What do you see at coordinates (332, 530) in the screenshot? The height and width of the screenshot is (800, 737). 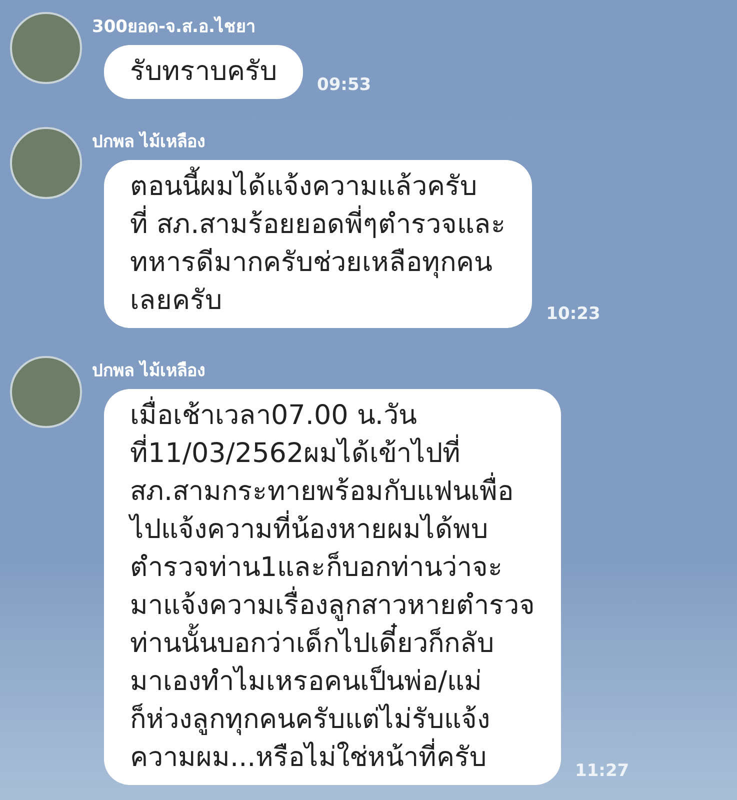 I see `message-text: ไปแจ้งความที่น้องหายผมได้พบ` at bounding box center [332, 530].